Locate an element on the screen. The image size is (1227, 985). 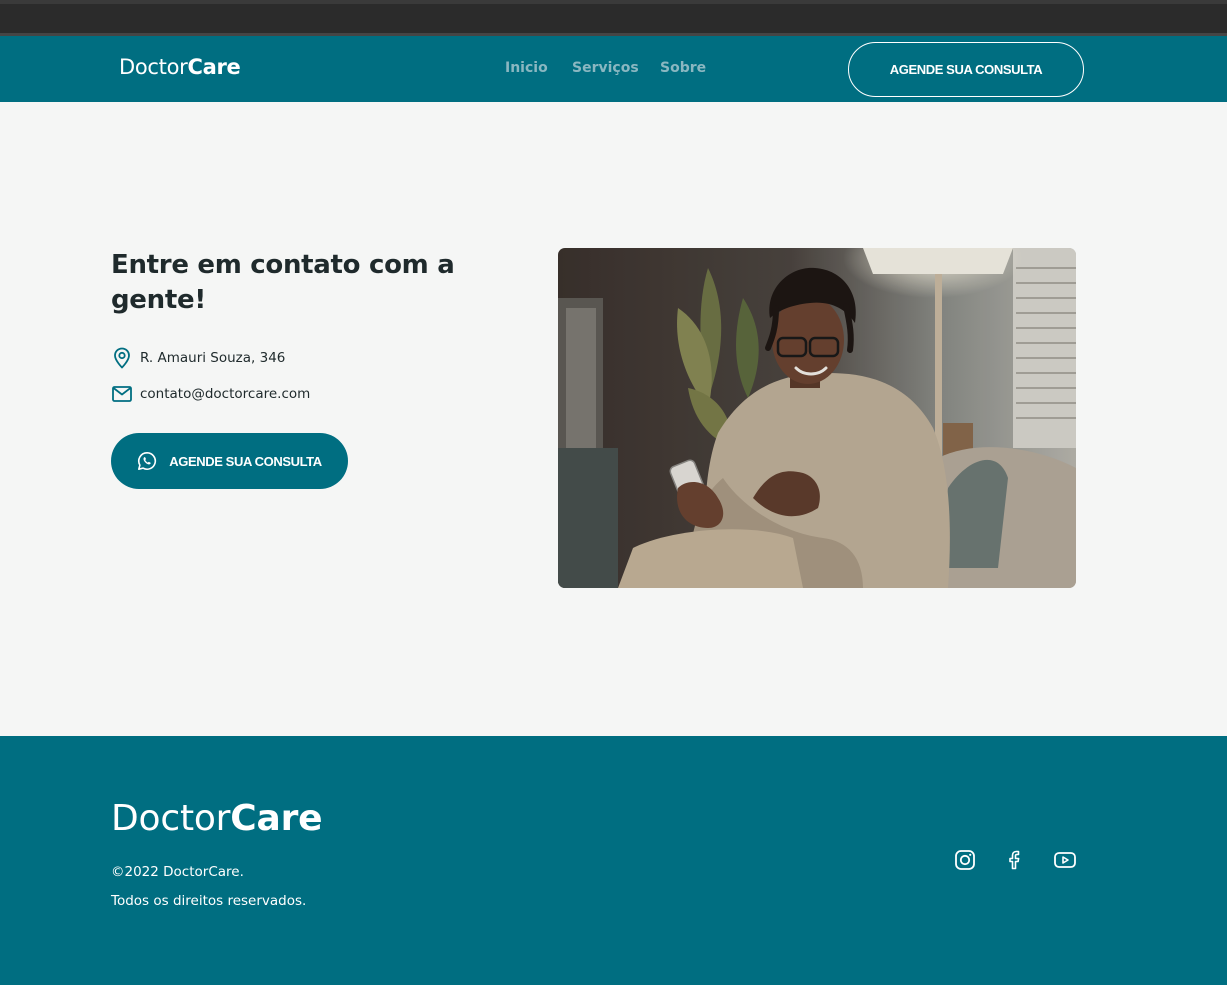
mail-icon is located at coordinates (122, 394).